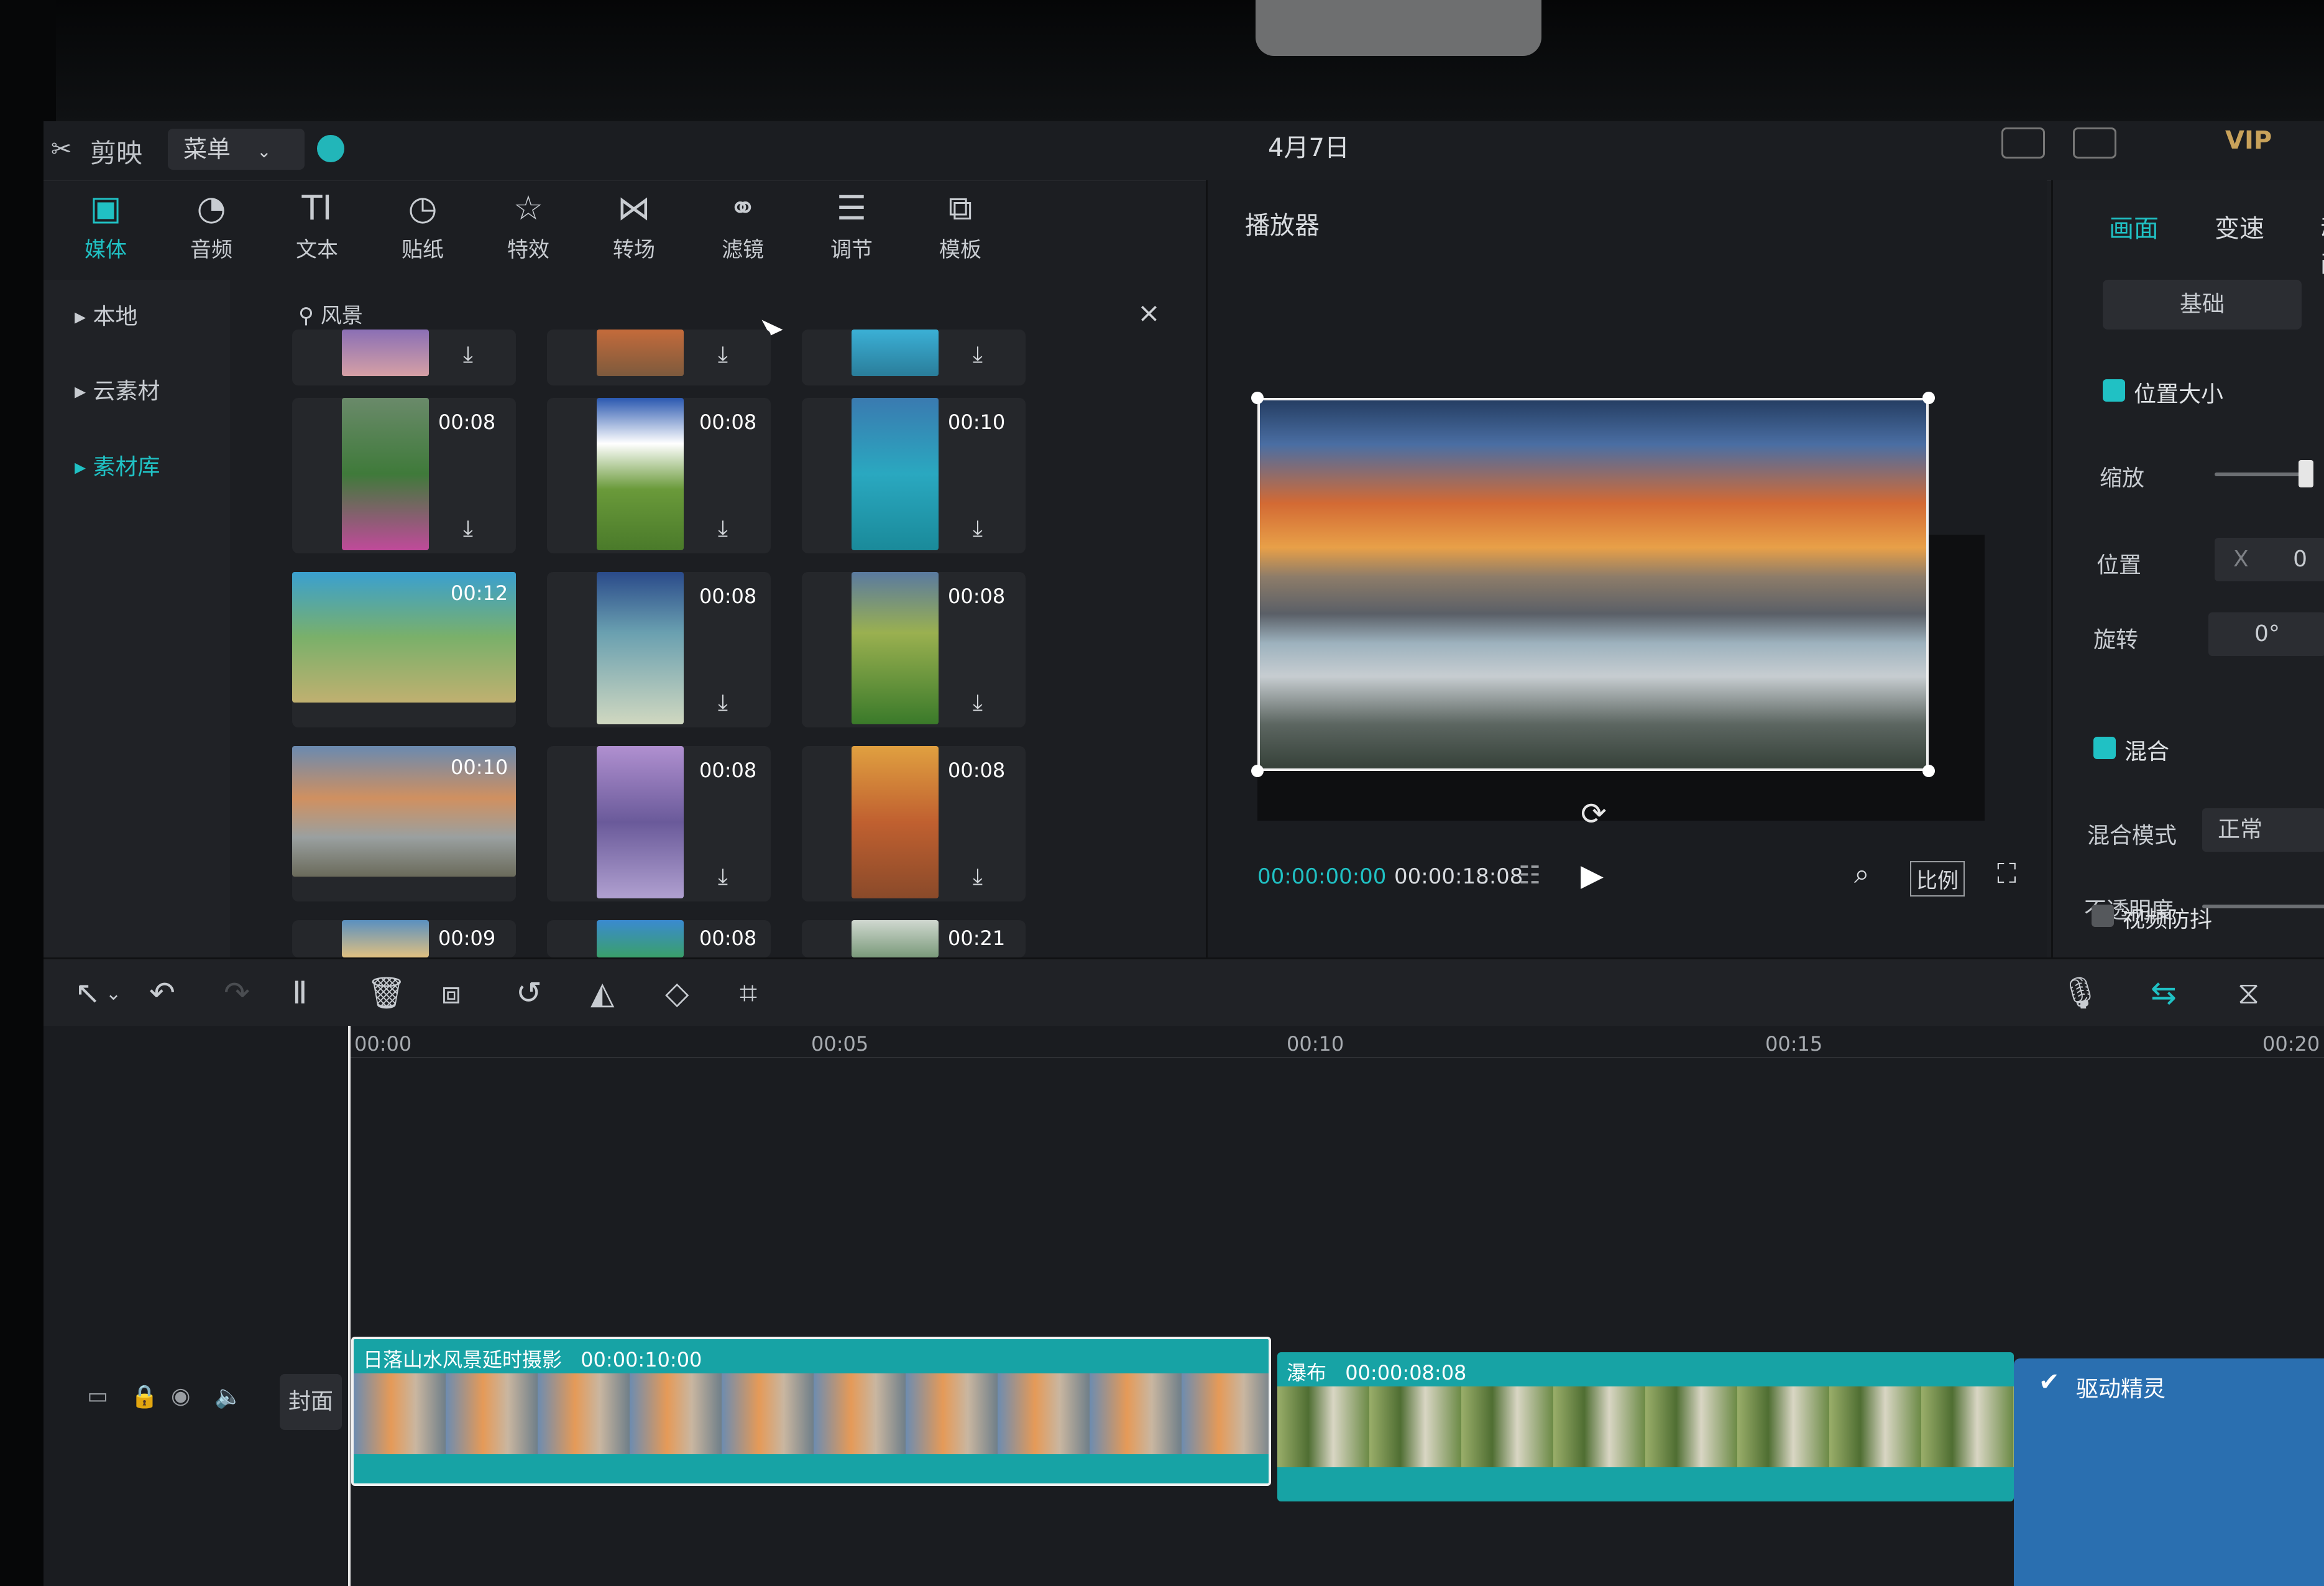 Image resolution: width=2324 pixels, height=1586 pixels. Describe the element at coordinates (300, 993) in the screenshot. I see `split-icon: Ⅱ` at that location.